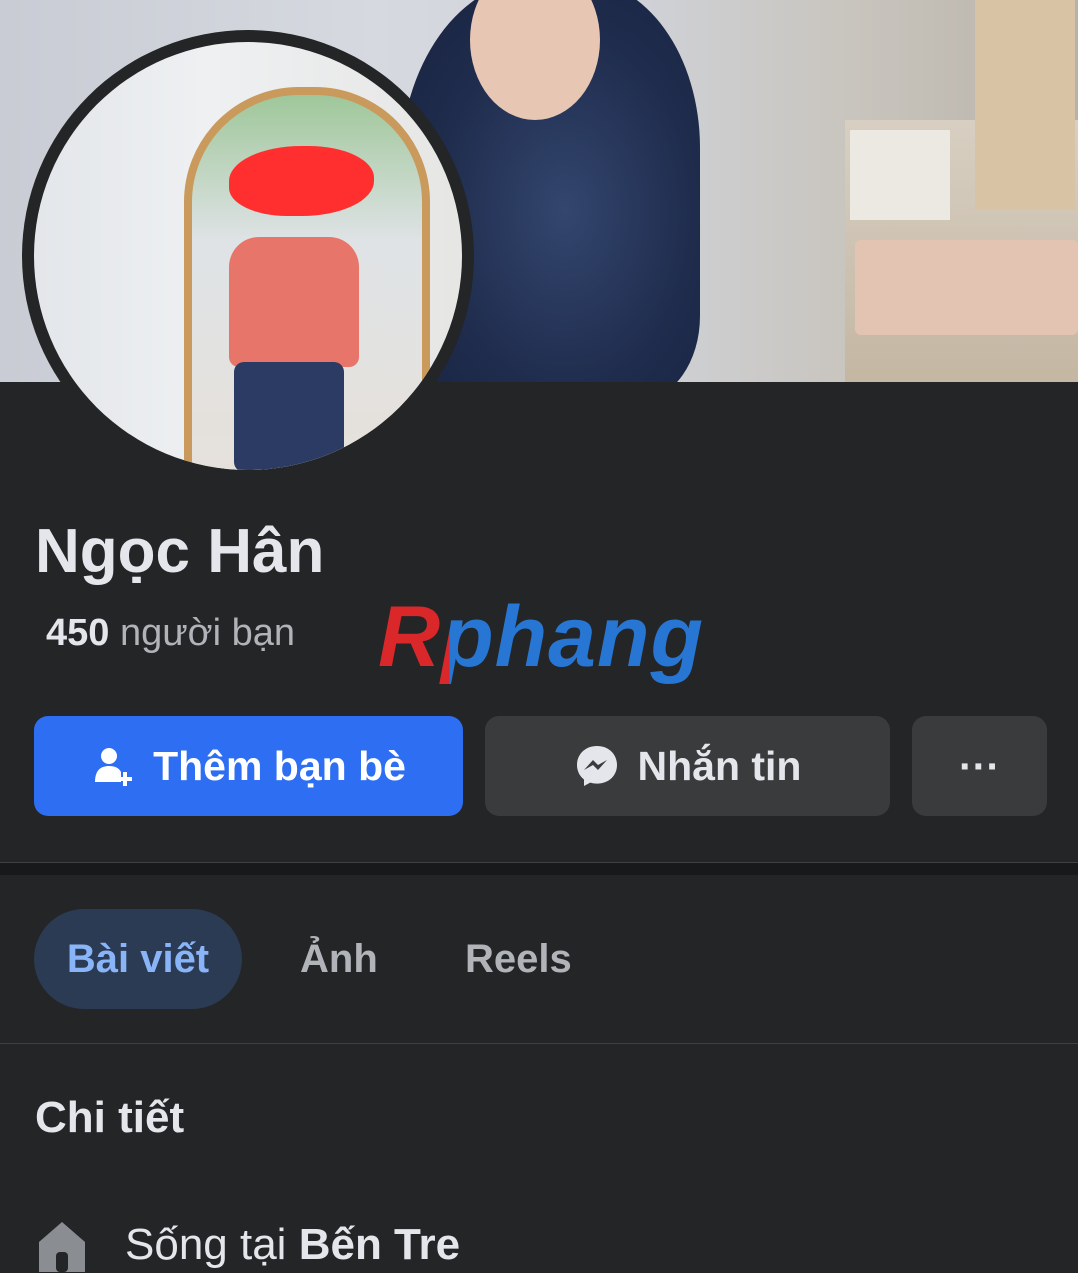 The image size is (1078, 1273). I want to click on more-icon: ···, so click(979, 765).